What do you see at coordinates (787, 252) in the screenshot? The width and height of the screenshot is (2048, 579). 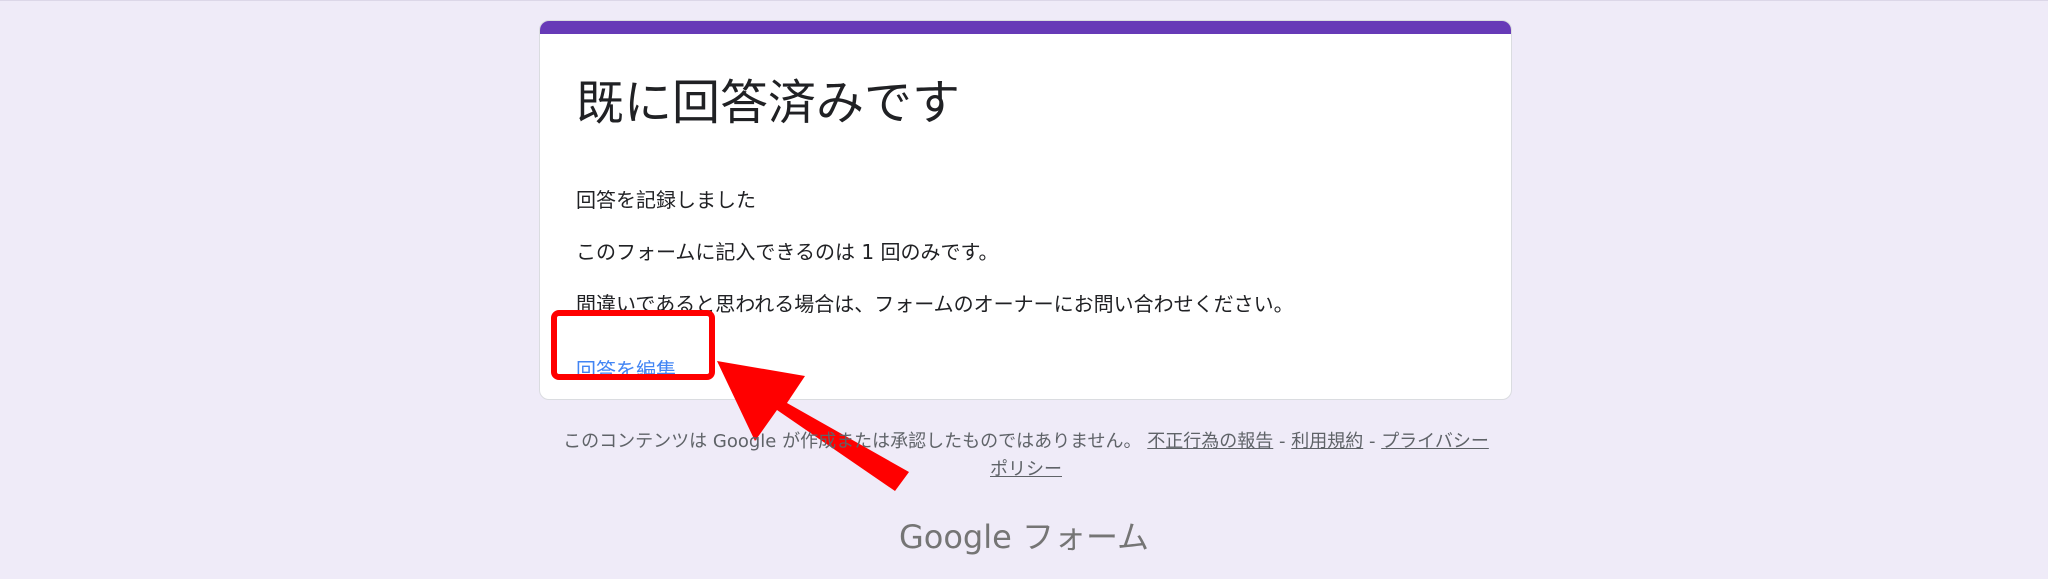 I see `single-response-message: このフォームに記入できるのは 1 回のみです。` at bounding box center [787, 252].